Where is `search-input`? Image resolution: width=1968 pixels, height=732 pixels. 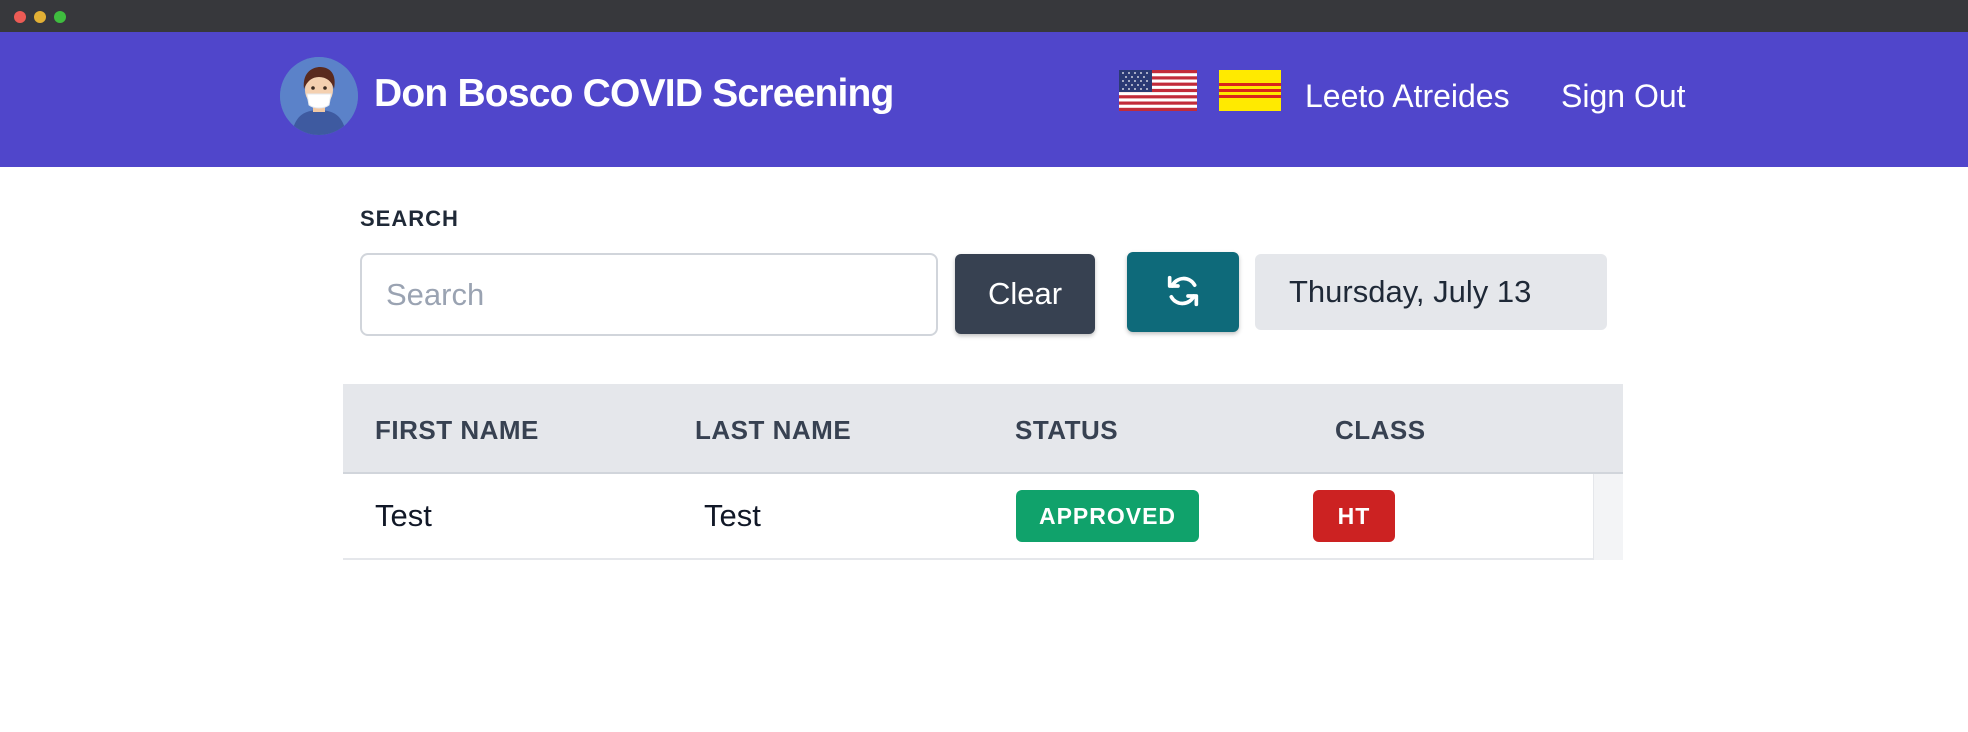 search-input is located at coordinates (649, 294).